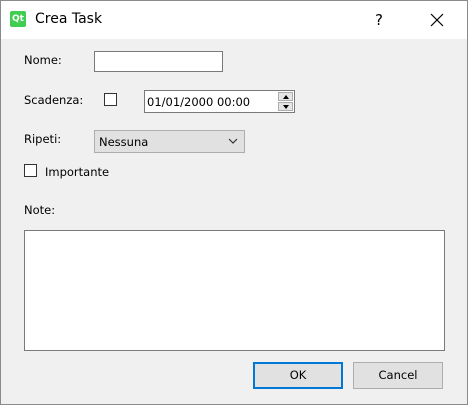 Image resolution: width=468 pixels, height=405 pixels. I want to click on notes-label: Note:, so click(40, 210).